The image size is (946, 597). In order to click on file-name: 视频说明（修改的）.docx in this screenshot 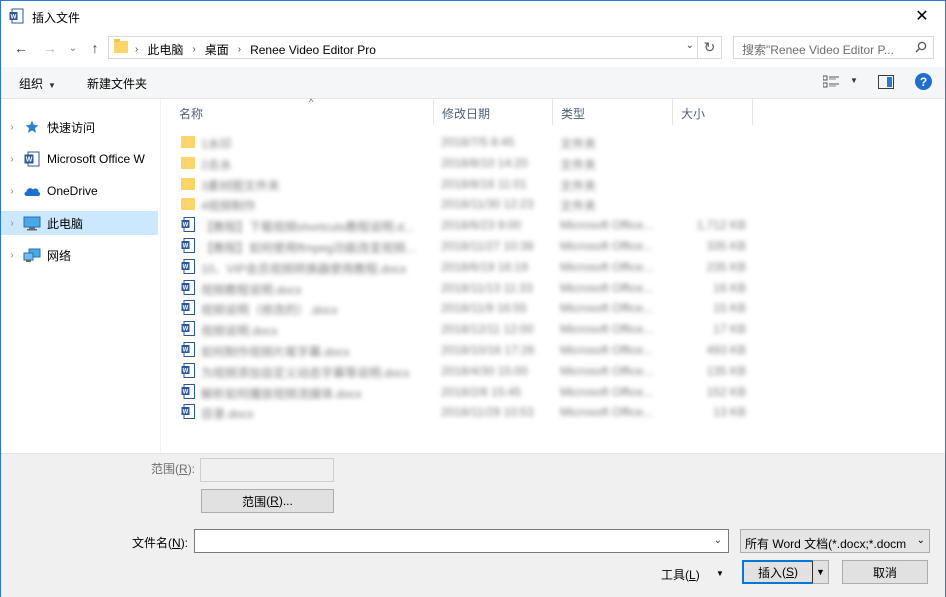, I will do `click(269, 310)`.